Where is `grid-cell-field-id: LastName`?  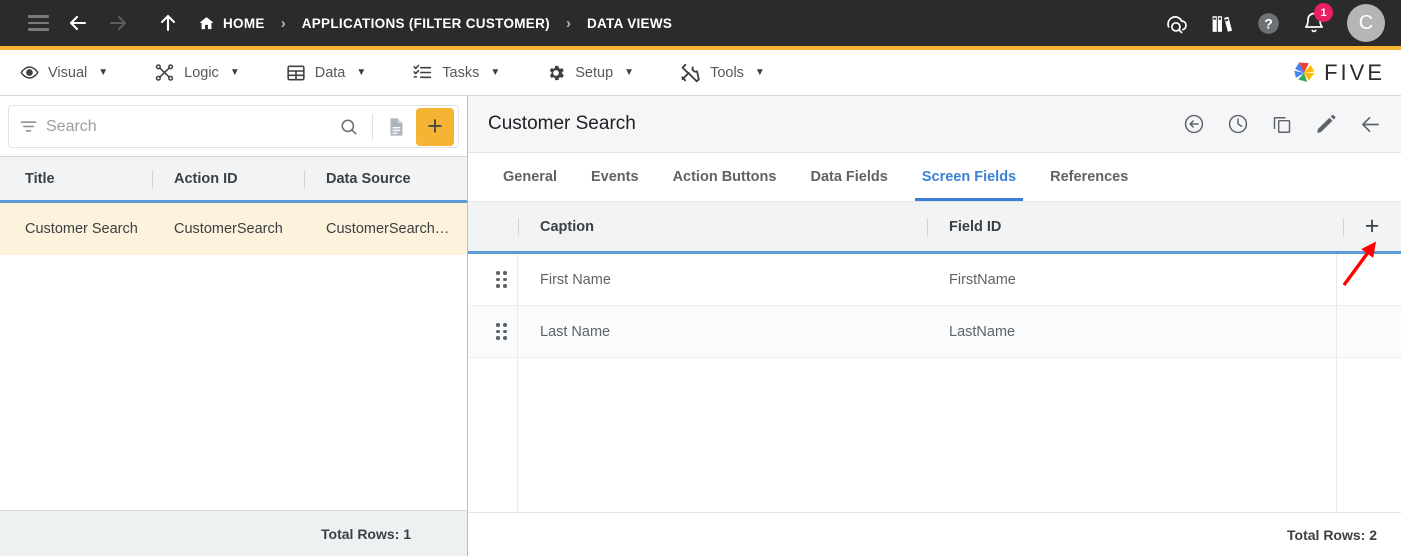
grid-cell-field-id: LastName is located at coordinates (982, 331).